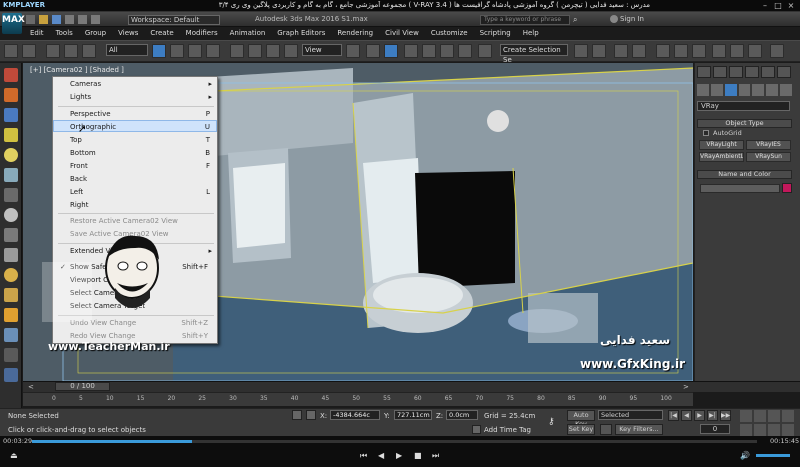 This screenshot has height=467, width=800. I want to click on systems-icon, so click(786, 90).